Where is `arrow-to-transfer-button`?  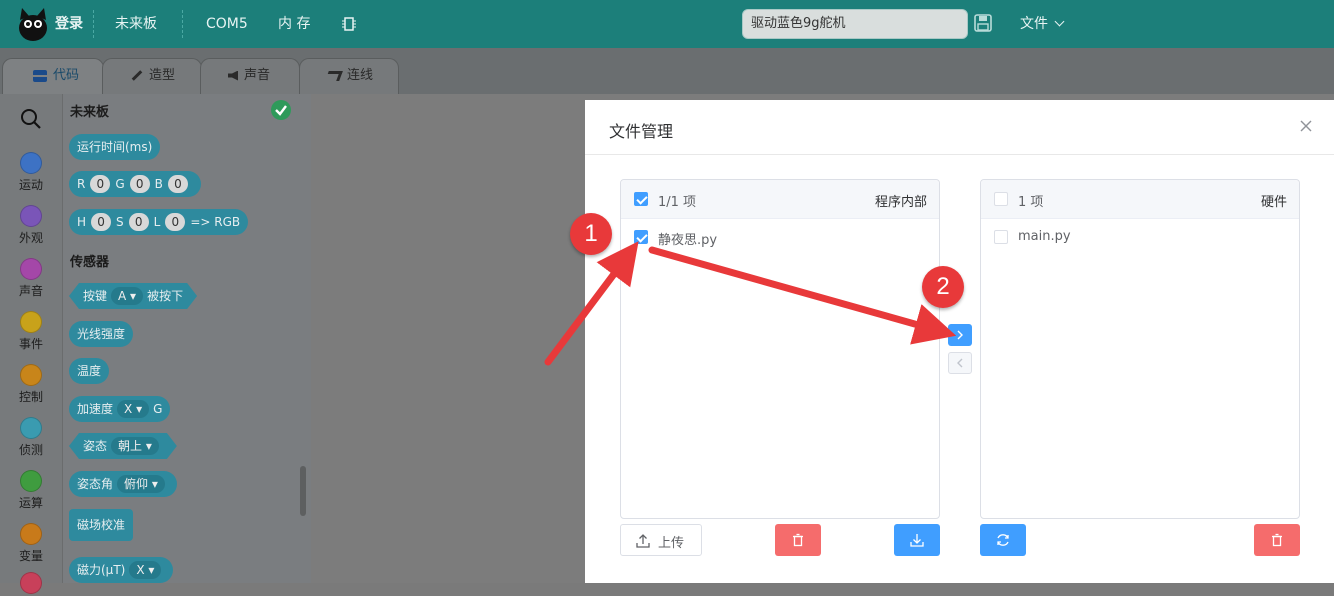
arrow-to-transfer-button is located at coordinates (802, 295).